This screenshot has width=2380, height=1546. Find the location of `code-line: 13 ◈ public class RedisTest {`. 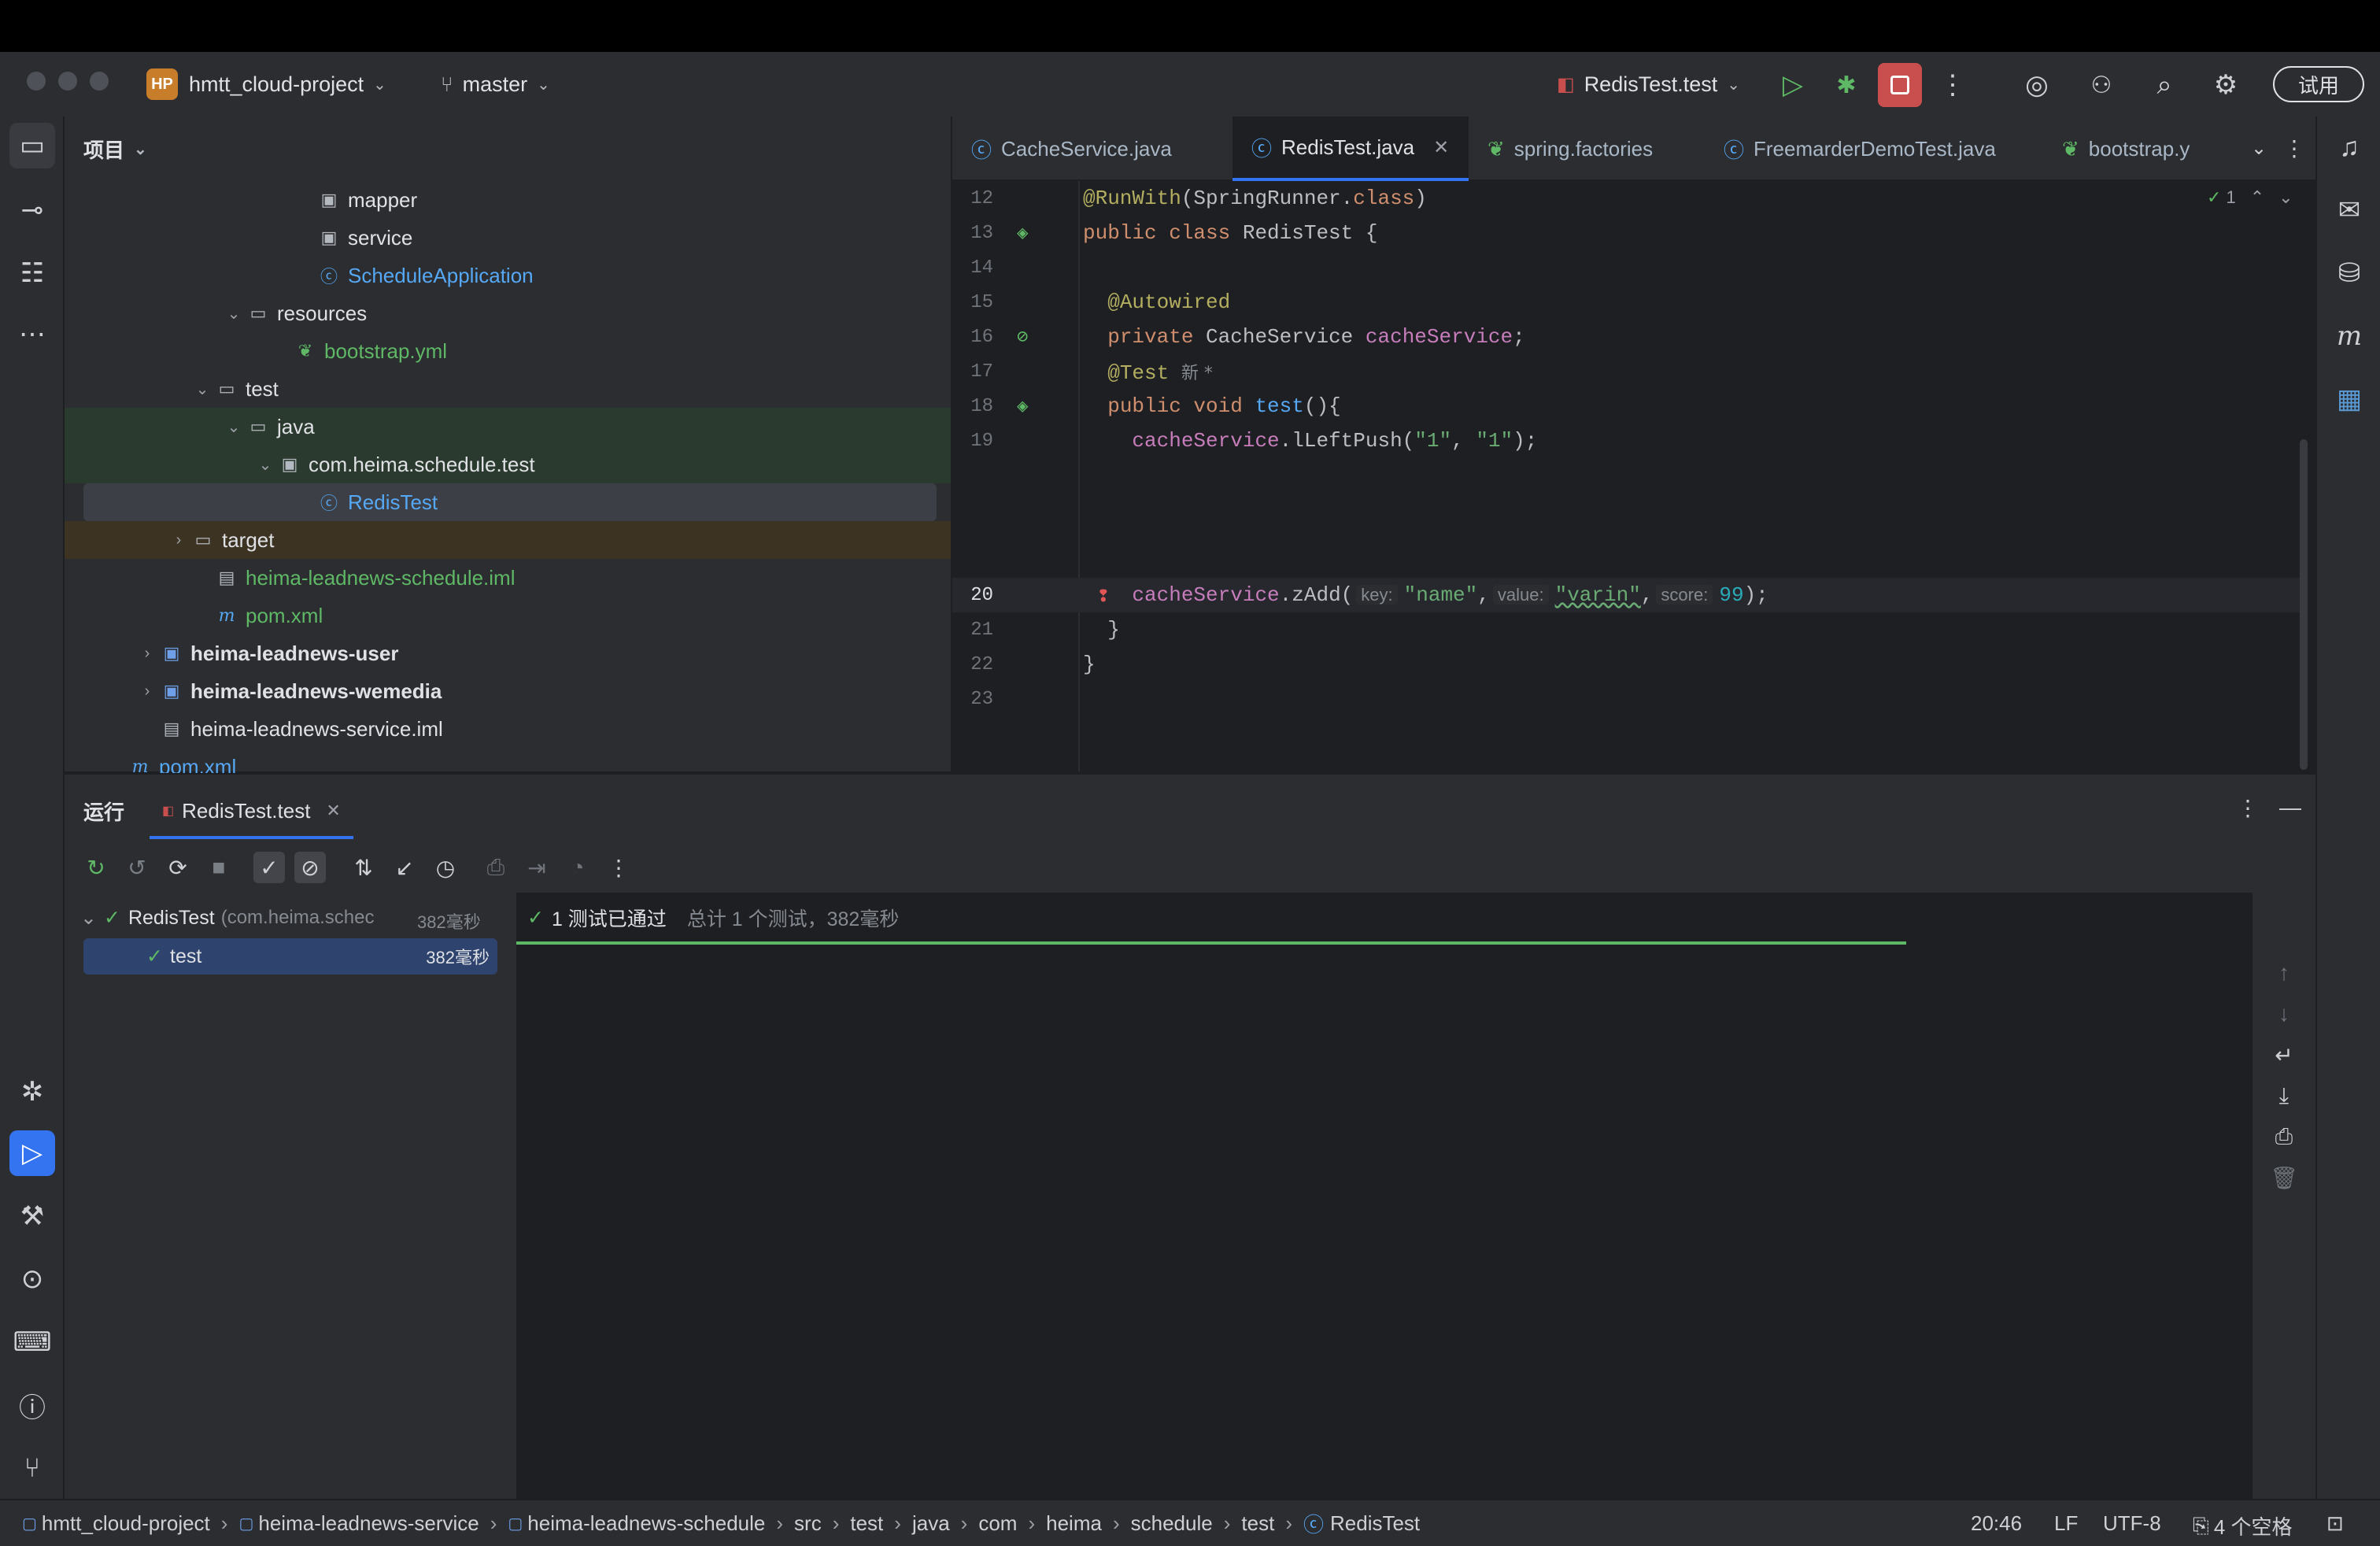

code-line: 13 ◈ public class RedisTest { is located at coordinates (1629, 233).